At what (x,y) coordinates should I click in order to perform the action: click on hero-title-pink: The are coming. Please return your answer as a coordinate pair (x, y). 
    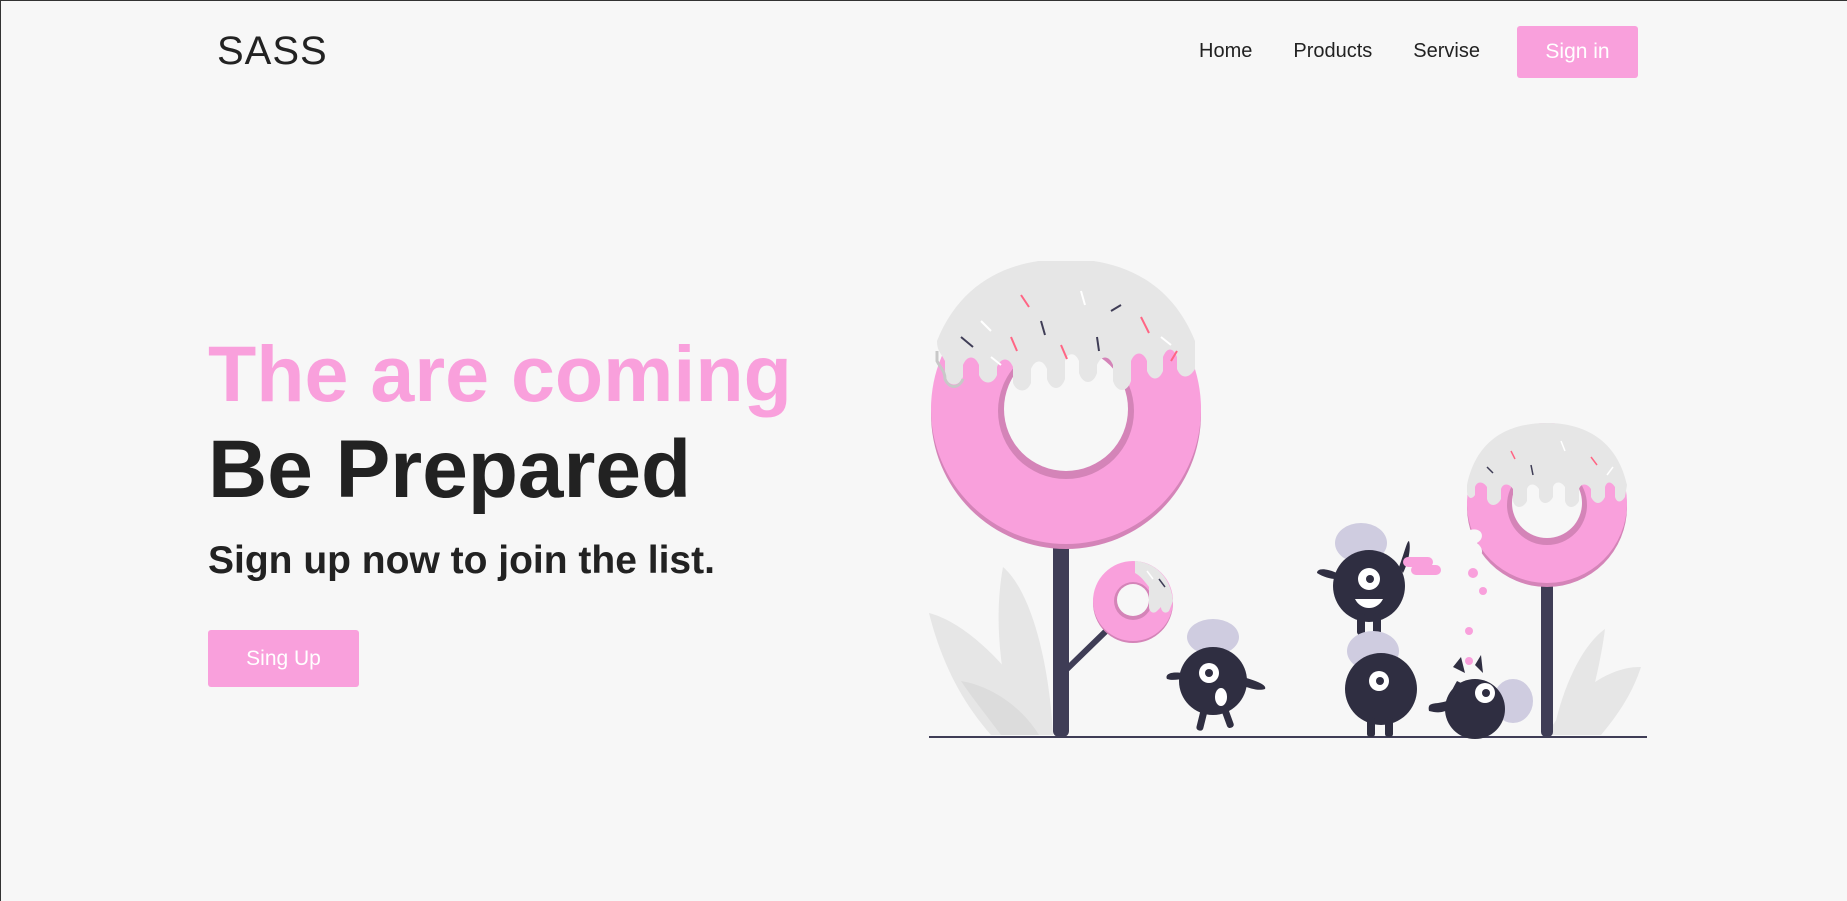
    Looking at the image, I should click on (500, 373).